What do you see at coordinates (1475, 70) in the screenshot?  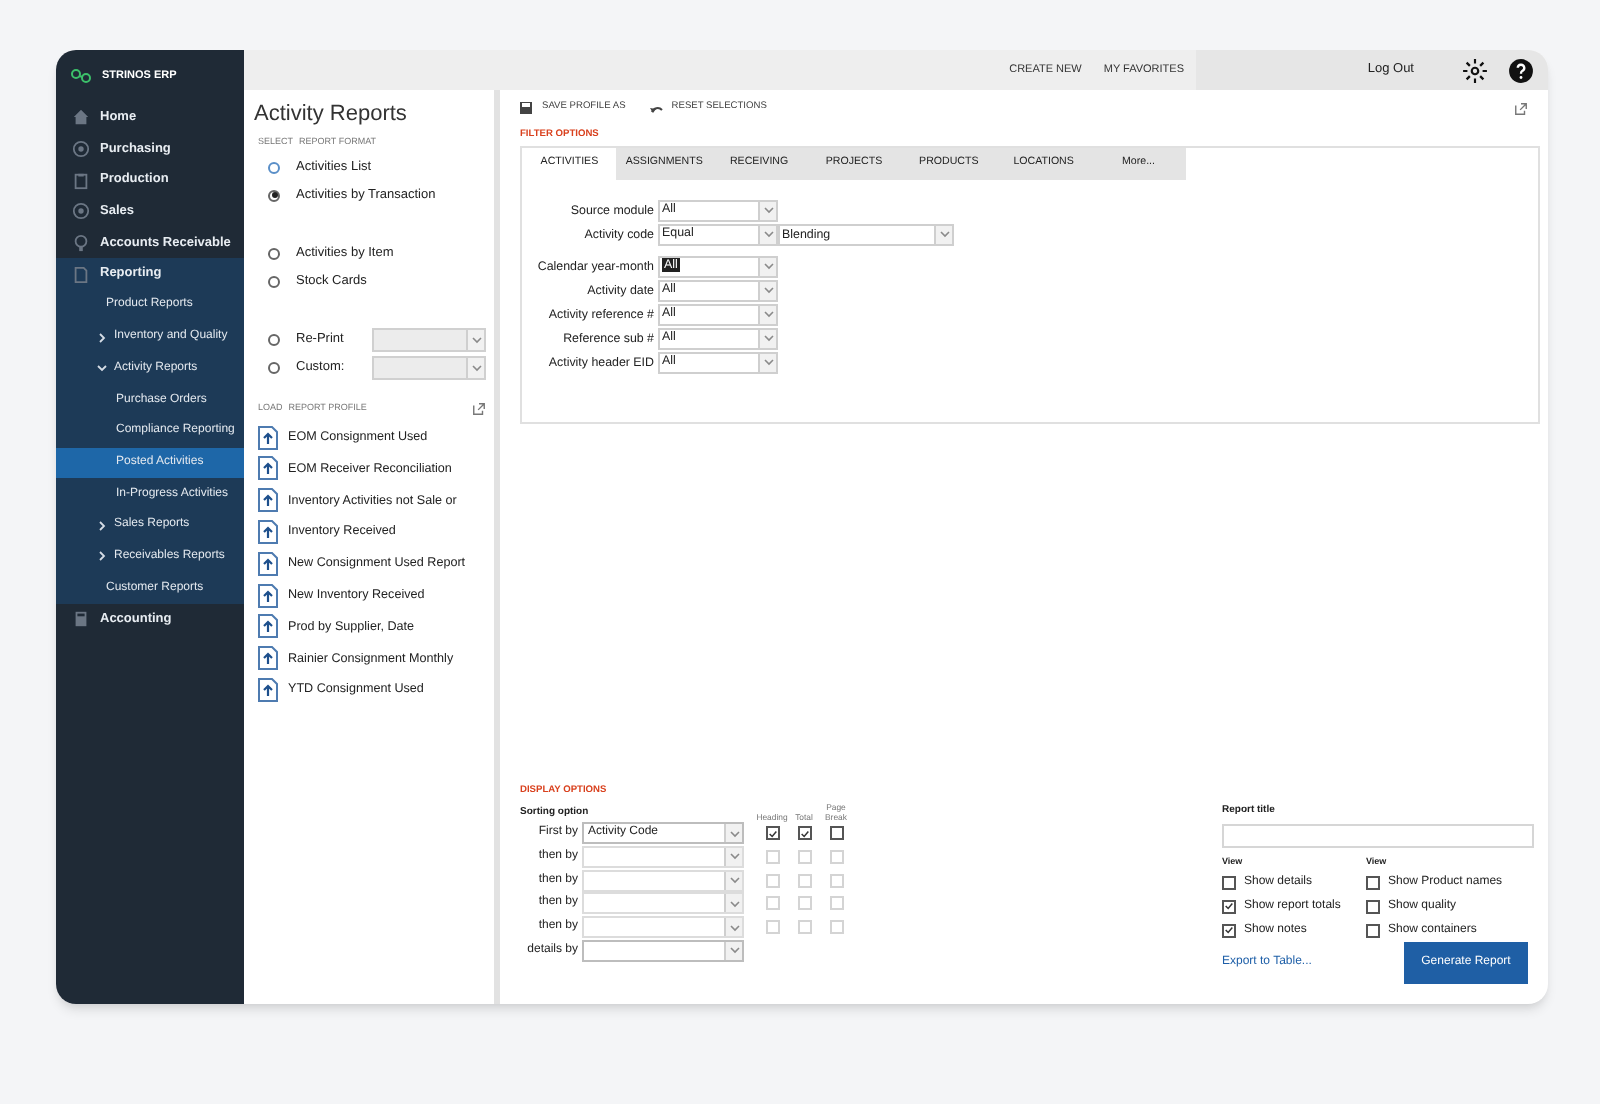 I see `settings-icon` at bounding box center [1475, 70].